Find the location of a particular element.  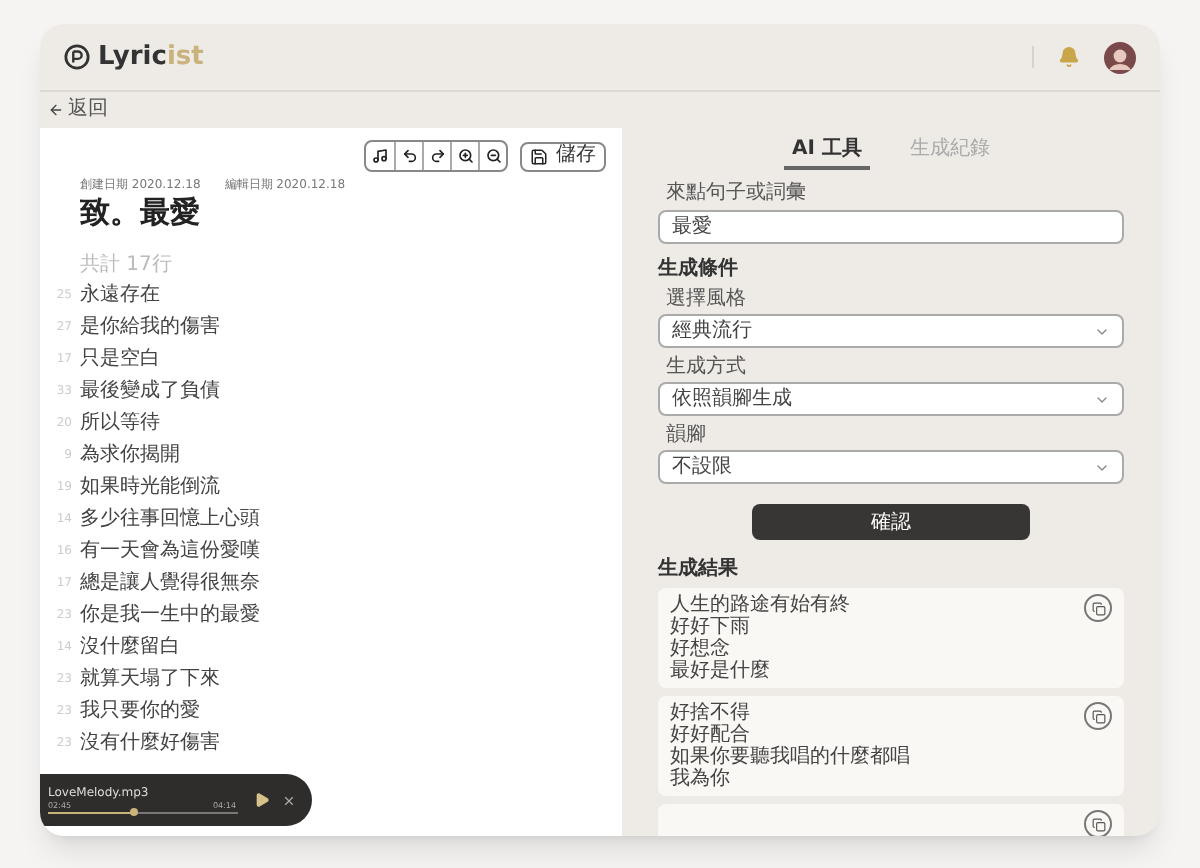

lyric-line: 我只要你的愛 is located at coordinates (140, 711).